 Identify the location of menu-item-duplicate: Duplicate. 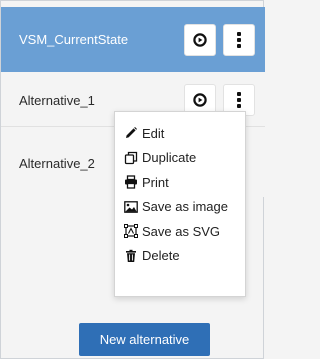
(180, 158).